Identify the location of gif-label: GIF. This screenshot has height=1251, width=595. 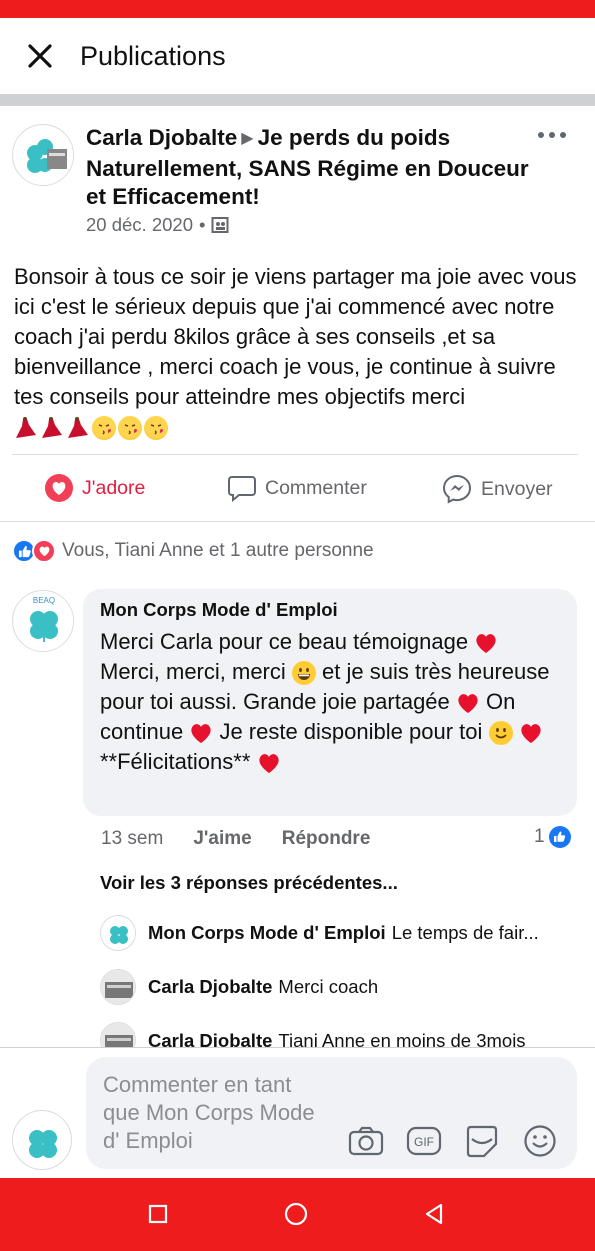
(424, 1142).